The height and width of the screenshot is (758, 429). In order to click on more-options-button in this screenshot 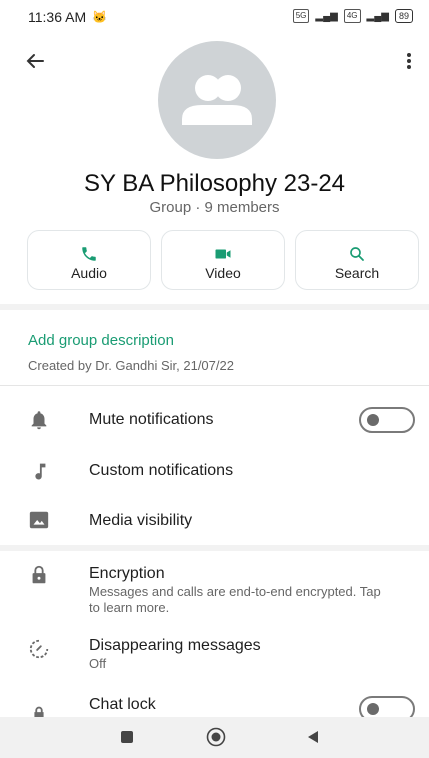, I will do `click(409, 61)`.